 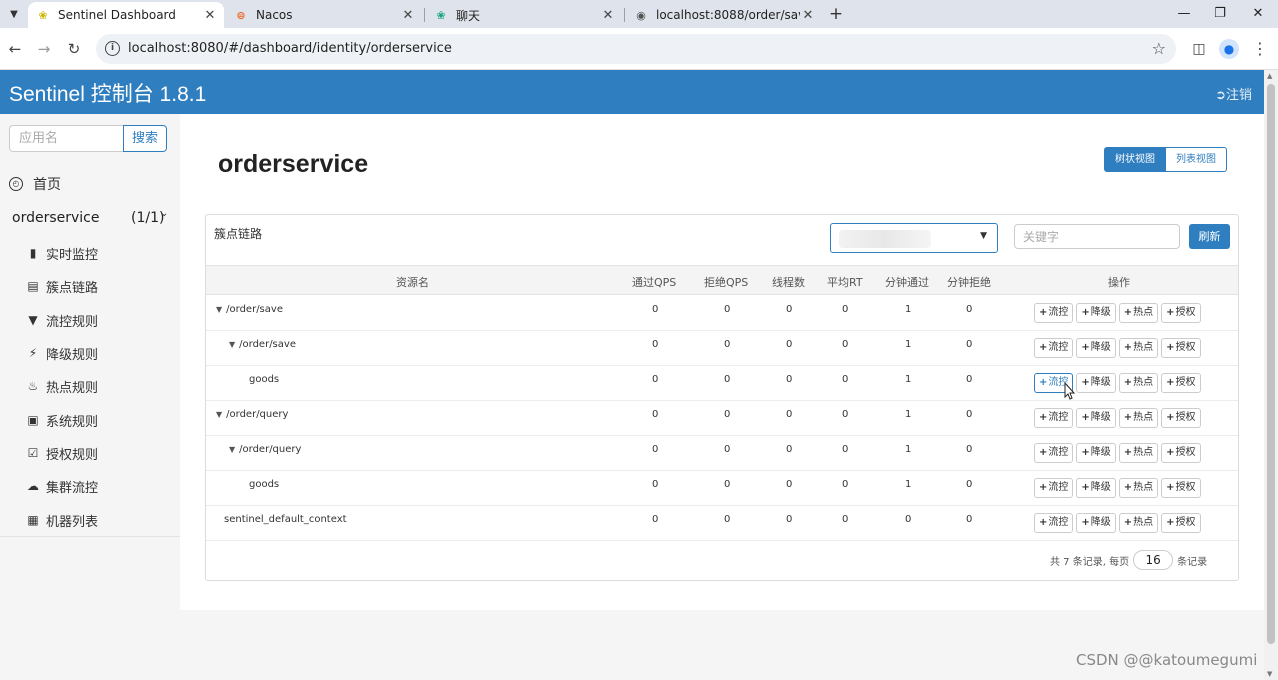 I want to click on more-menu-icon: ⋮, so click(x=1260, y=49).